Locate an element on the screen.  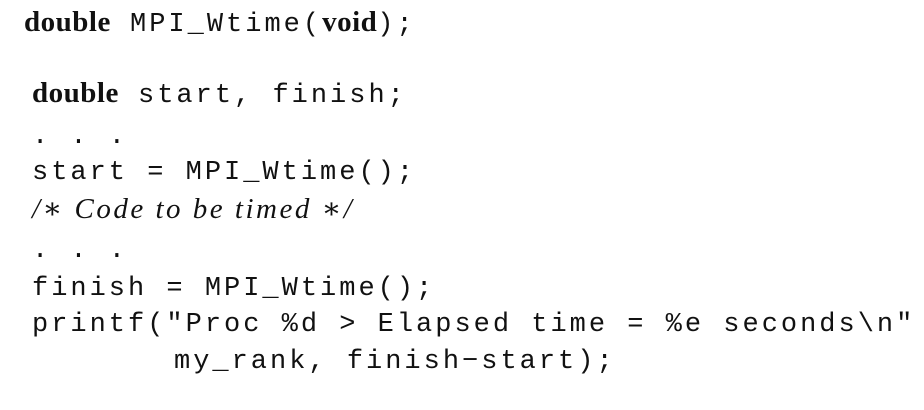
open-paren: ( is located at coordinates (312, 25).